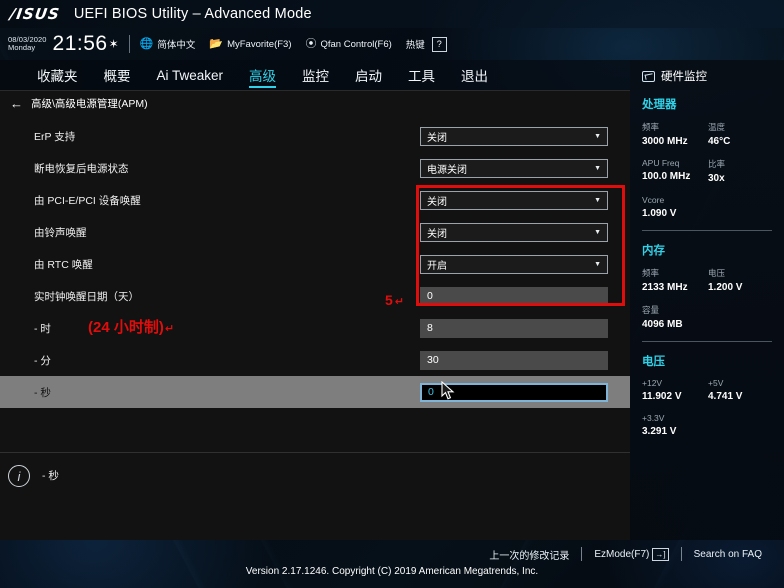 The width and height of the screenshot is (784, 588). I want to click on metric-value: 4.741 V, so click(725, 396).